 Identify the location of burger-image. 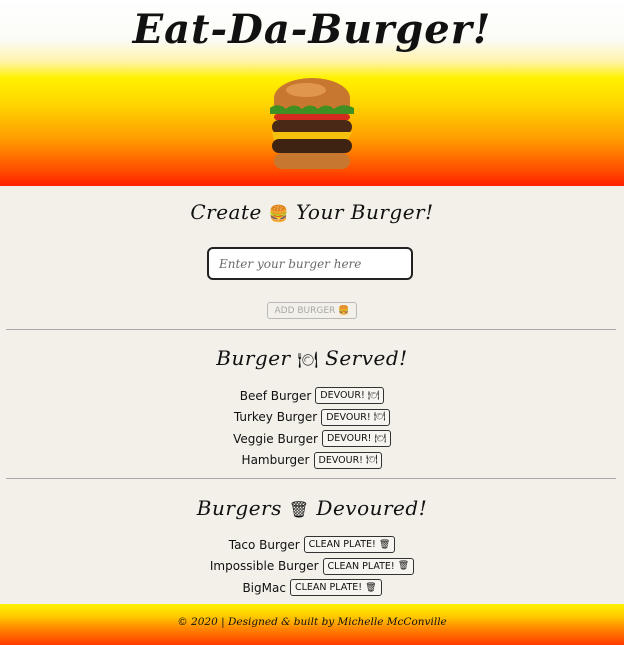
(312, 123).